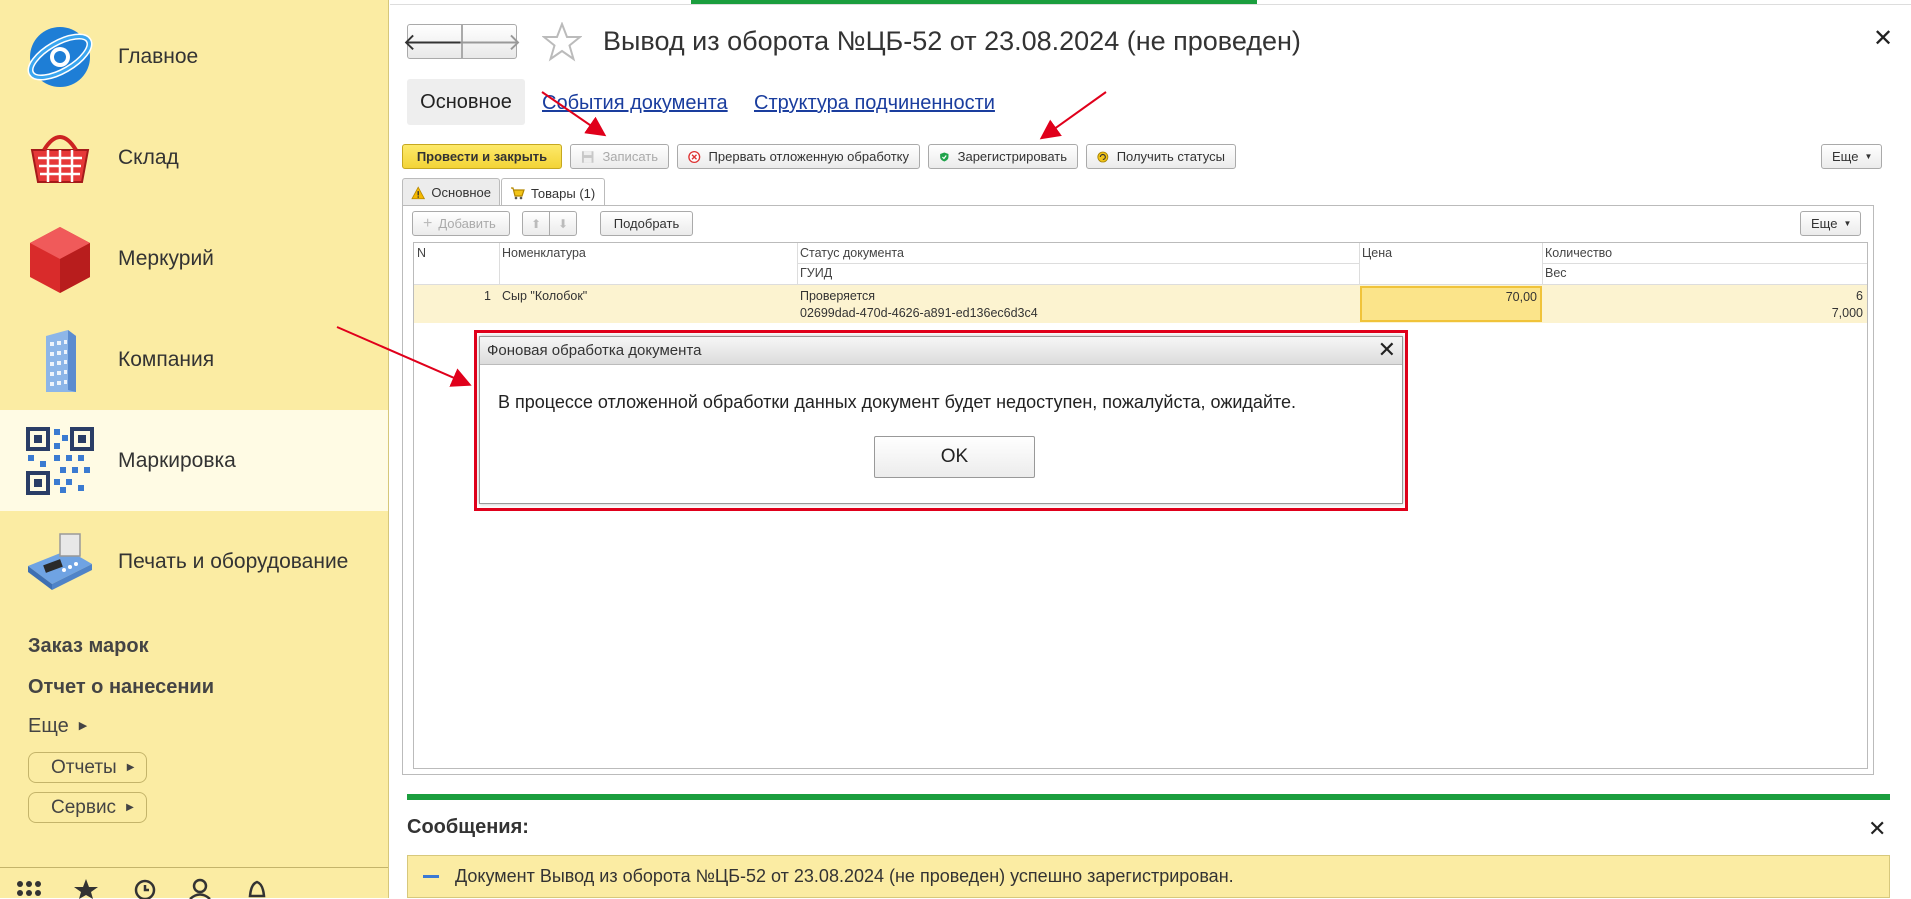 The image size is (1911, 899). Describe the element at coordinates (257, 888) in the screenshot. I see `notifications-bell-icon` at that location.